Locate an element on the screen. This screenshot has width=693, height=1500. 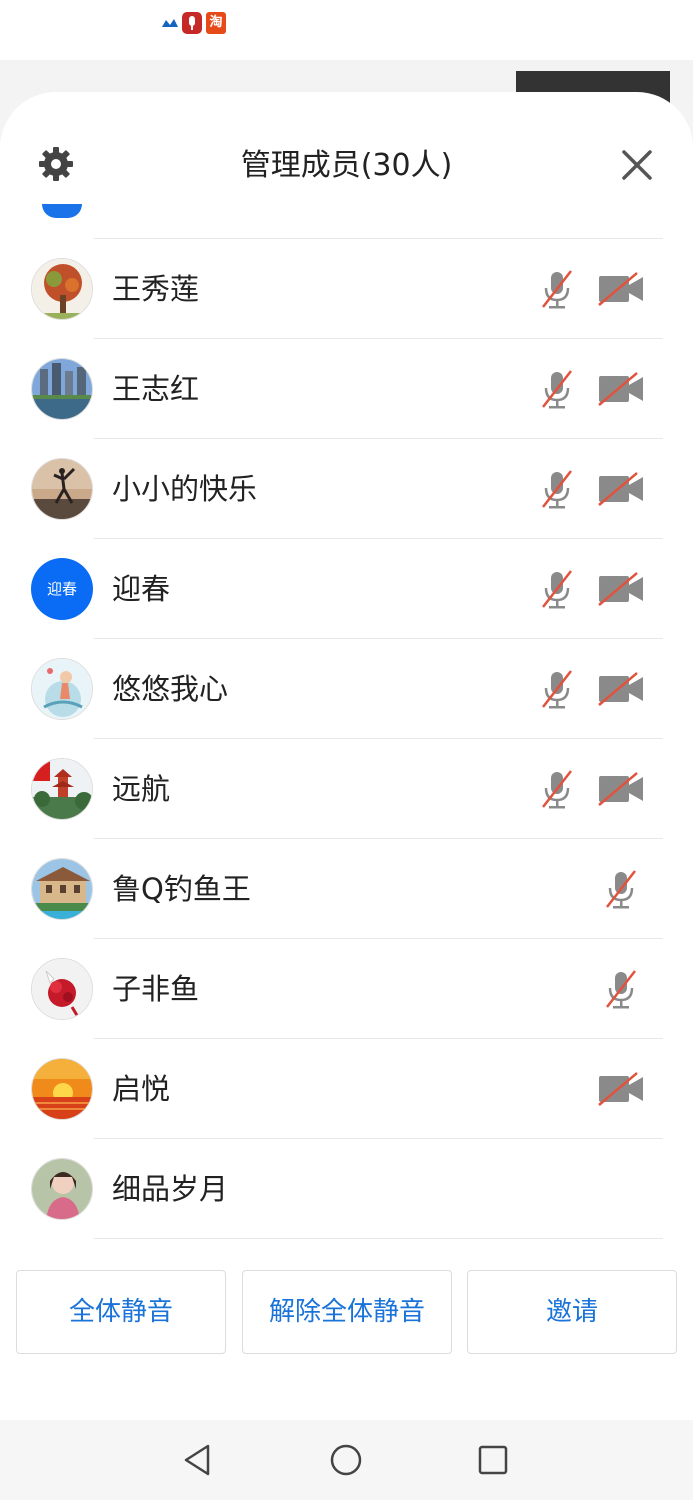
member-row: 子非鱼 is located at coordinates (346, 989).